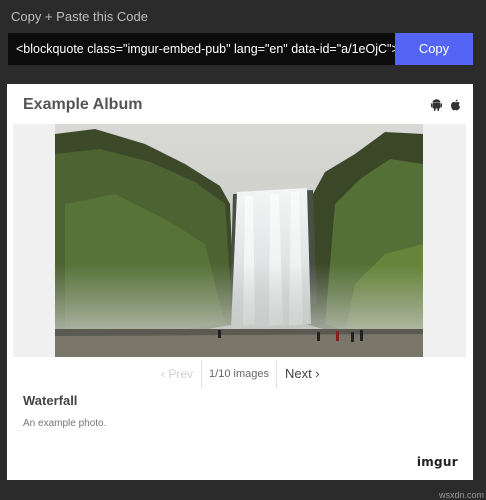  I want to click on image-counter: 1/10 images, so click(239, 374).